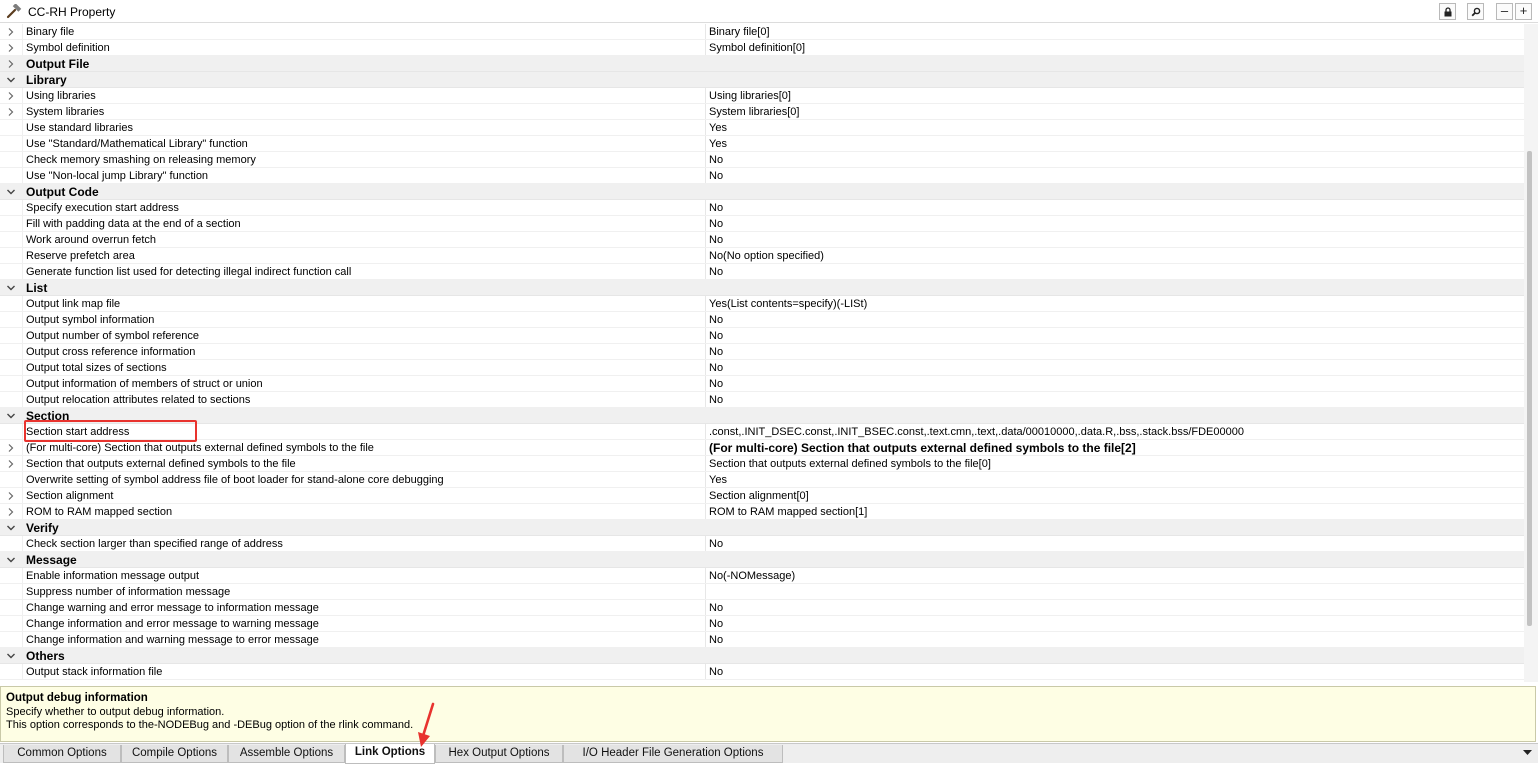 This screenshot has width=1538, height=764. I want to click on tab-menu-chevron-down-icon, so click(1527, 753).